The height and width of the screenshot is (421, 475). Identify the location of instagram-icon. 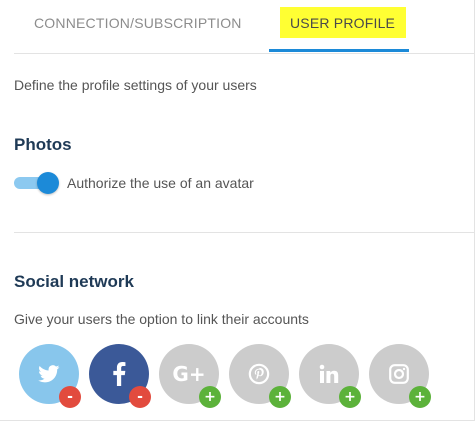
(399, 374).